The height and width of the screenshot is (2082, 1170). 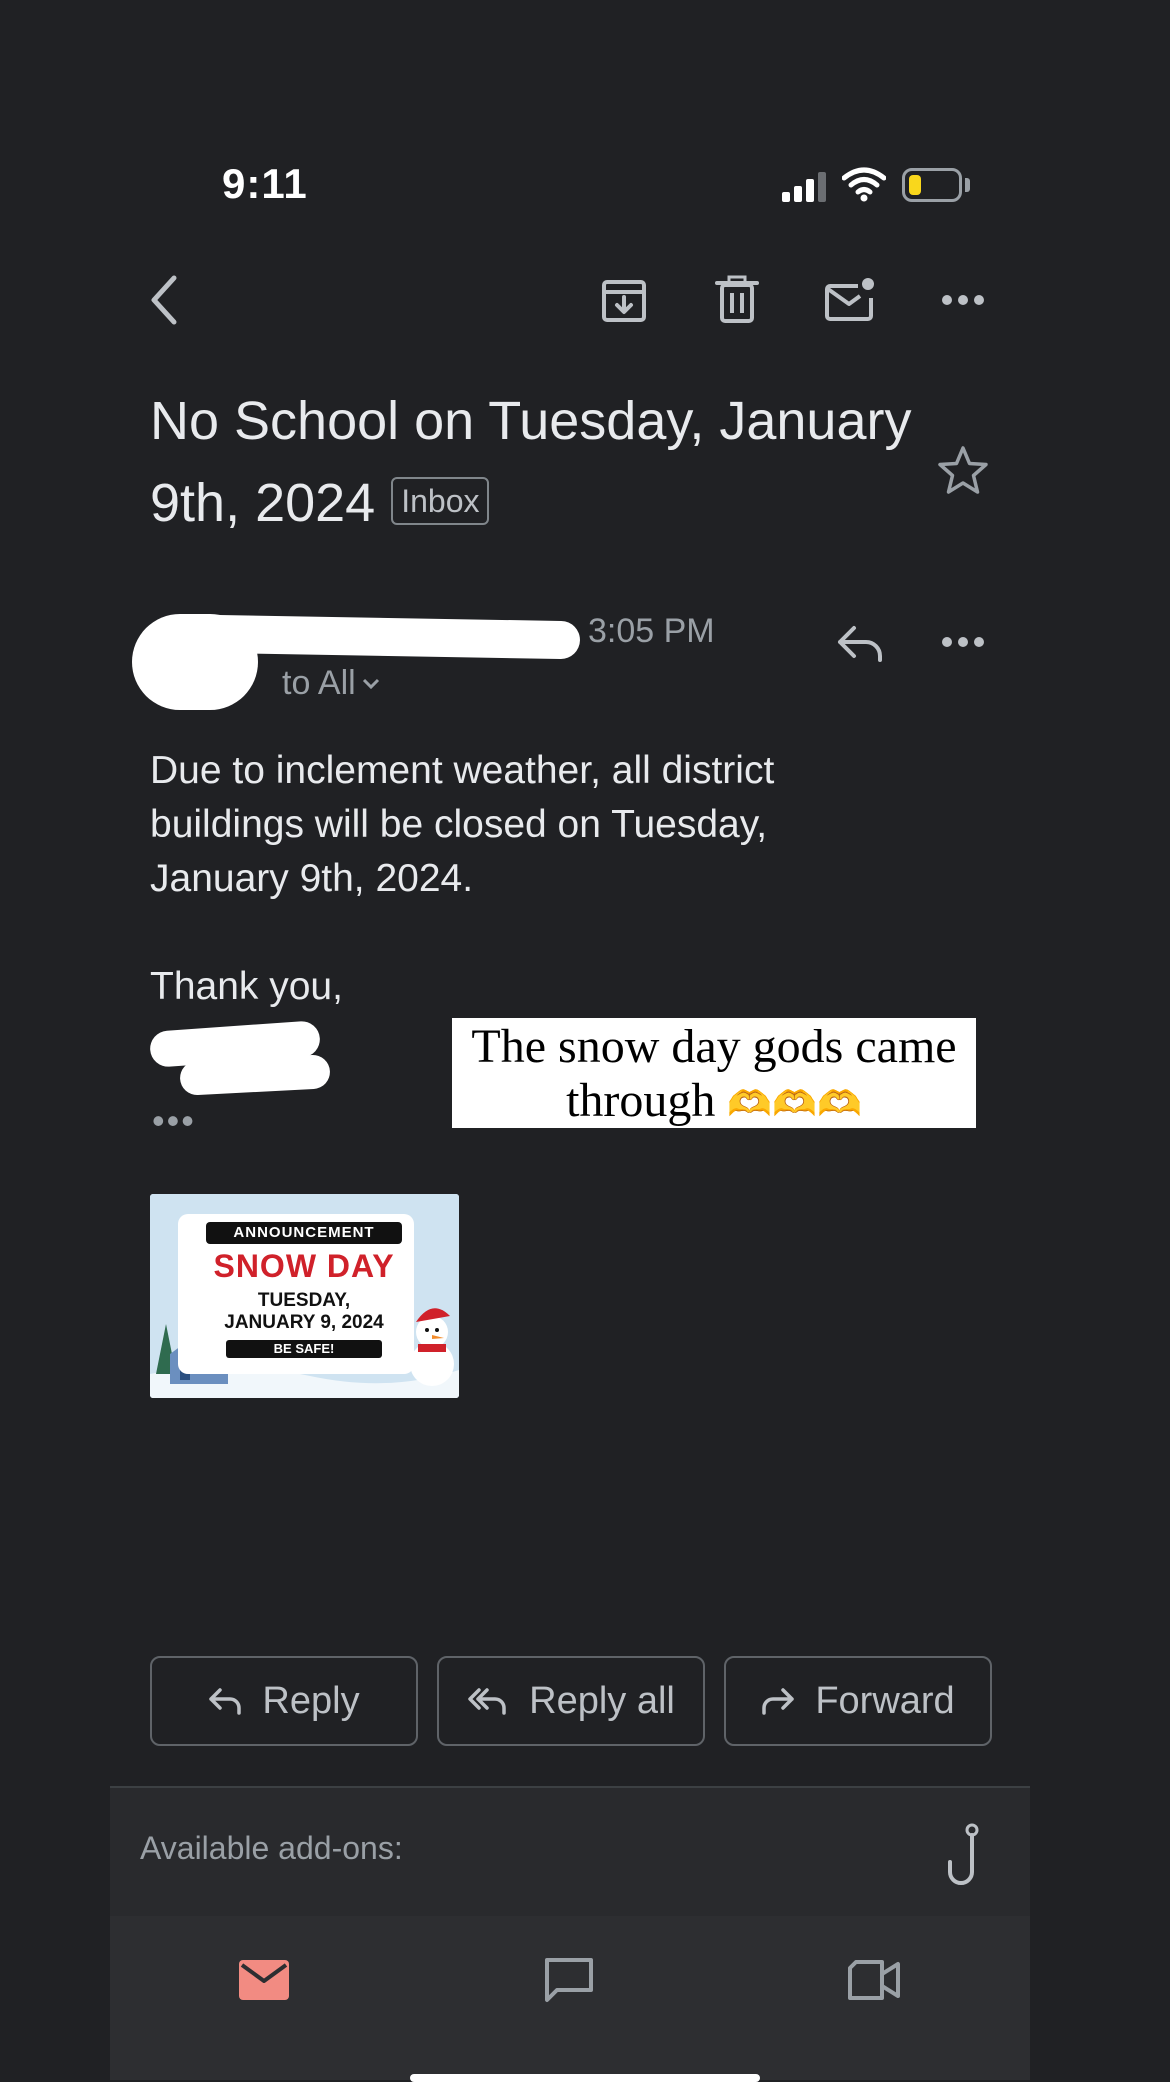 What do you see at coordinates (651, 631) in the screenshot?
I see `sent-time: 3:05 PM` at bounding box center [651, 631].